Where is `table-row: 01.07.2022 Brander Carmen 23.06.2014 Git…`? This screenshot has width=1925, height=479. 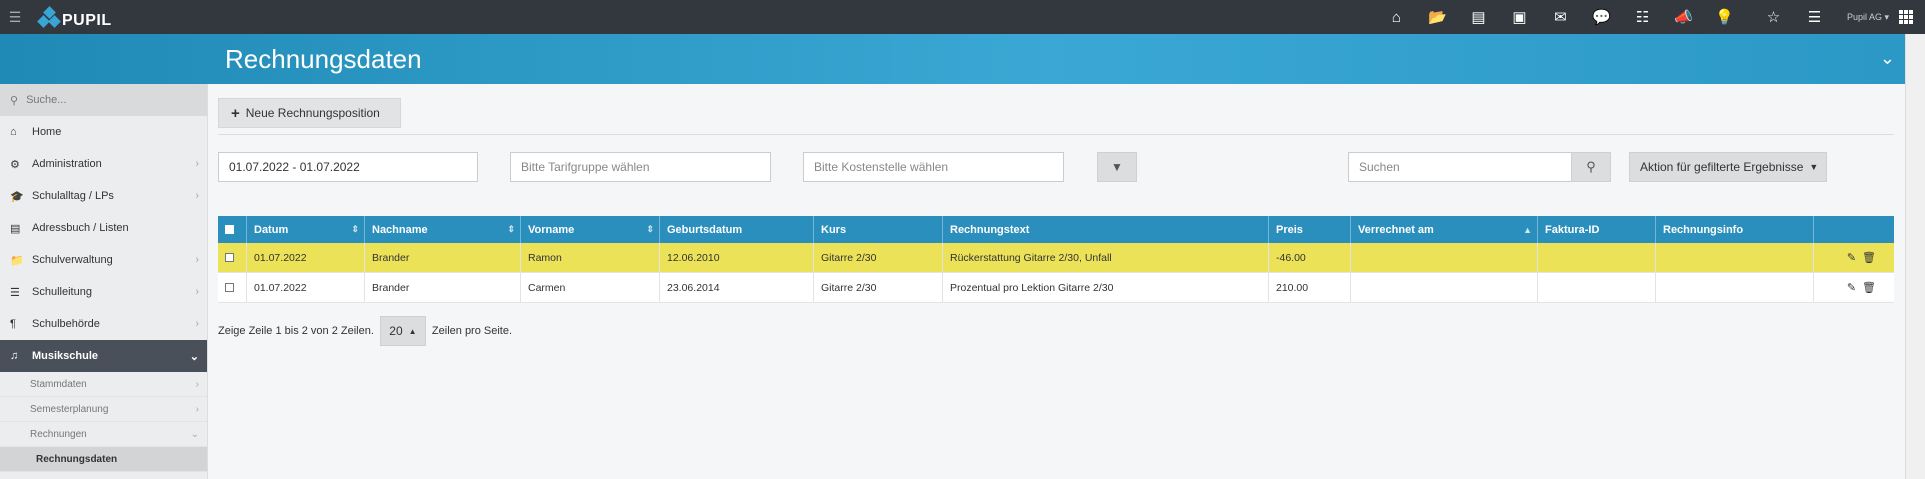
table-row: 01.07.2022 Brander Carmen 23.06.2014 Git… is located at coordinates (1056, 288).